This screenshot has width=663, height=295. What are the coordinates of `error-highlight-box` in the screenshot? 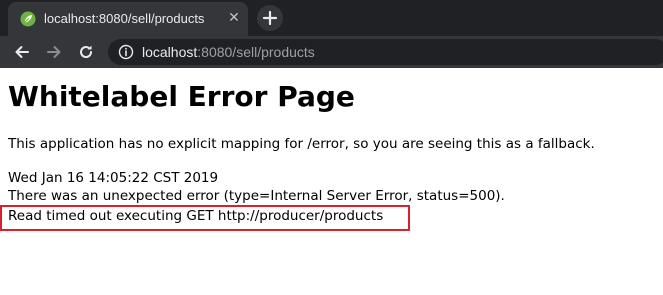 It's located at (205, 218).